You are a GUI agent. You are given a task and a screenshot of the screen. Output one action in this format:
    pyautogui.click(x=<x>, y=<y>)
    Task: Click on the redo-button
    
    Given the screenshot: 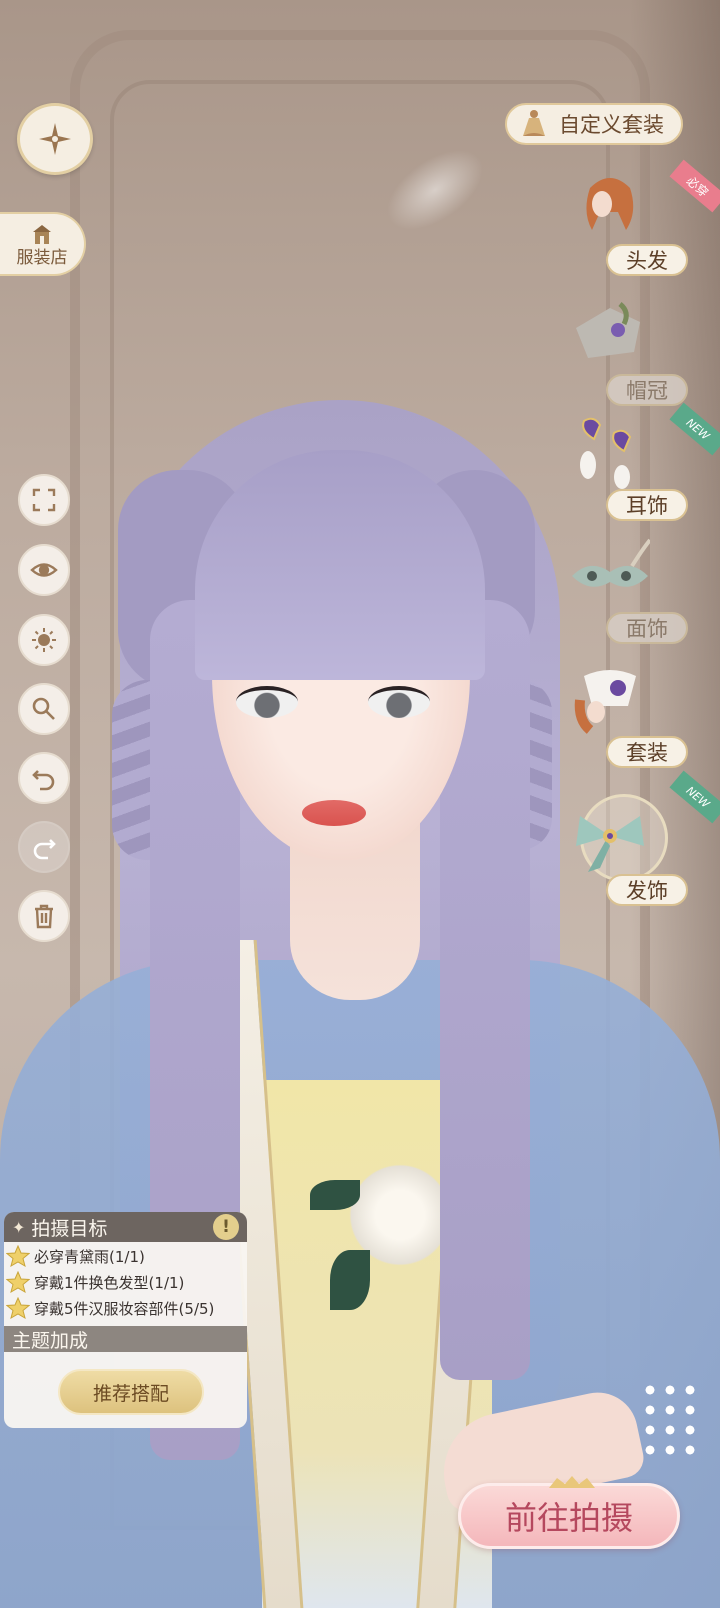 What is the action you would take?
    pyautogui.click(x=44, y=847)
    